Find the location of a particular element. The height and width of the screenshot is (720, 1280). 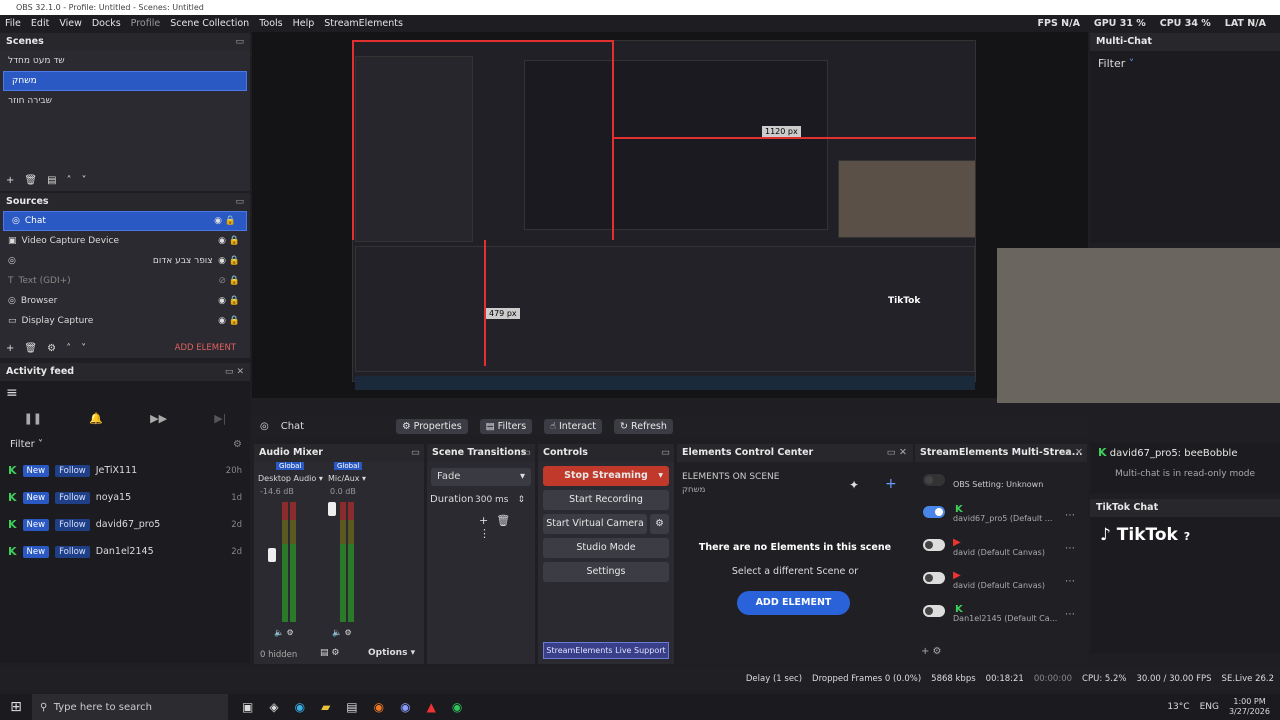

clock: 1:00 PM 3/27/2026 is located at coordinates (1249, 707).